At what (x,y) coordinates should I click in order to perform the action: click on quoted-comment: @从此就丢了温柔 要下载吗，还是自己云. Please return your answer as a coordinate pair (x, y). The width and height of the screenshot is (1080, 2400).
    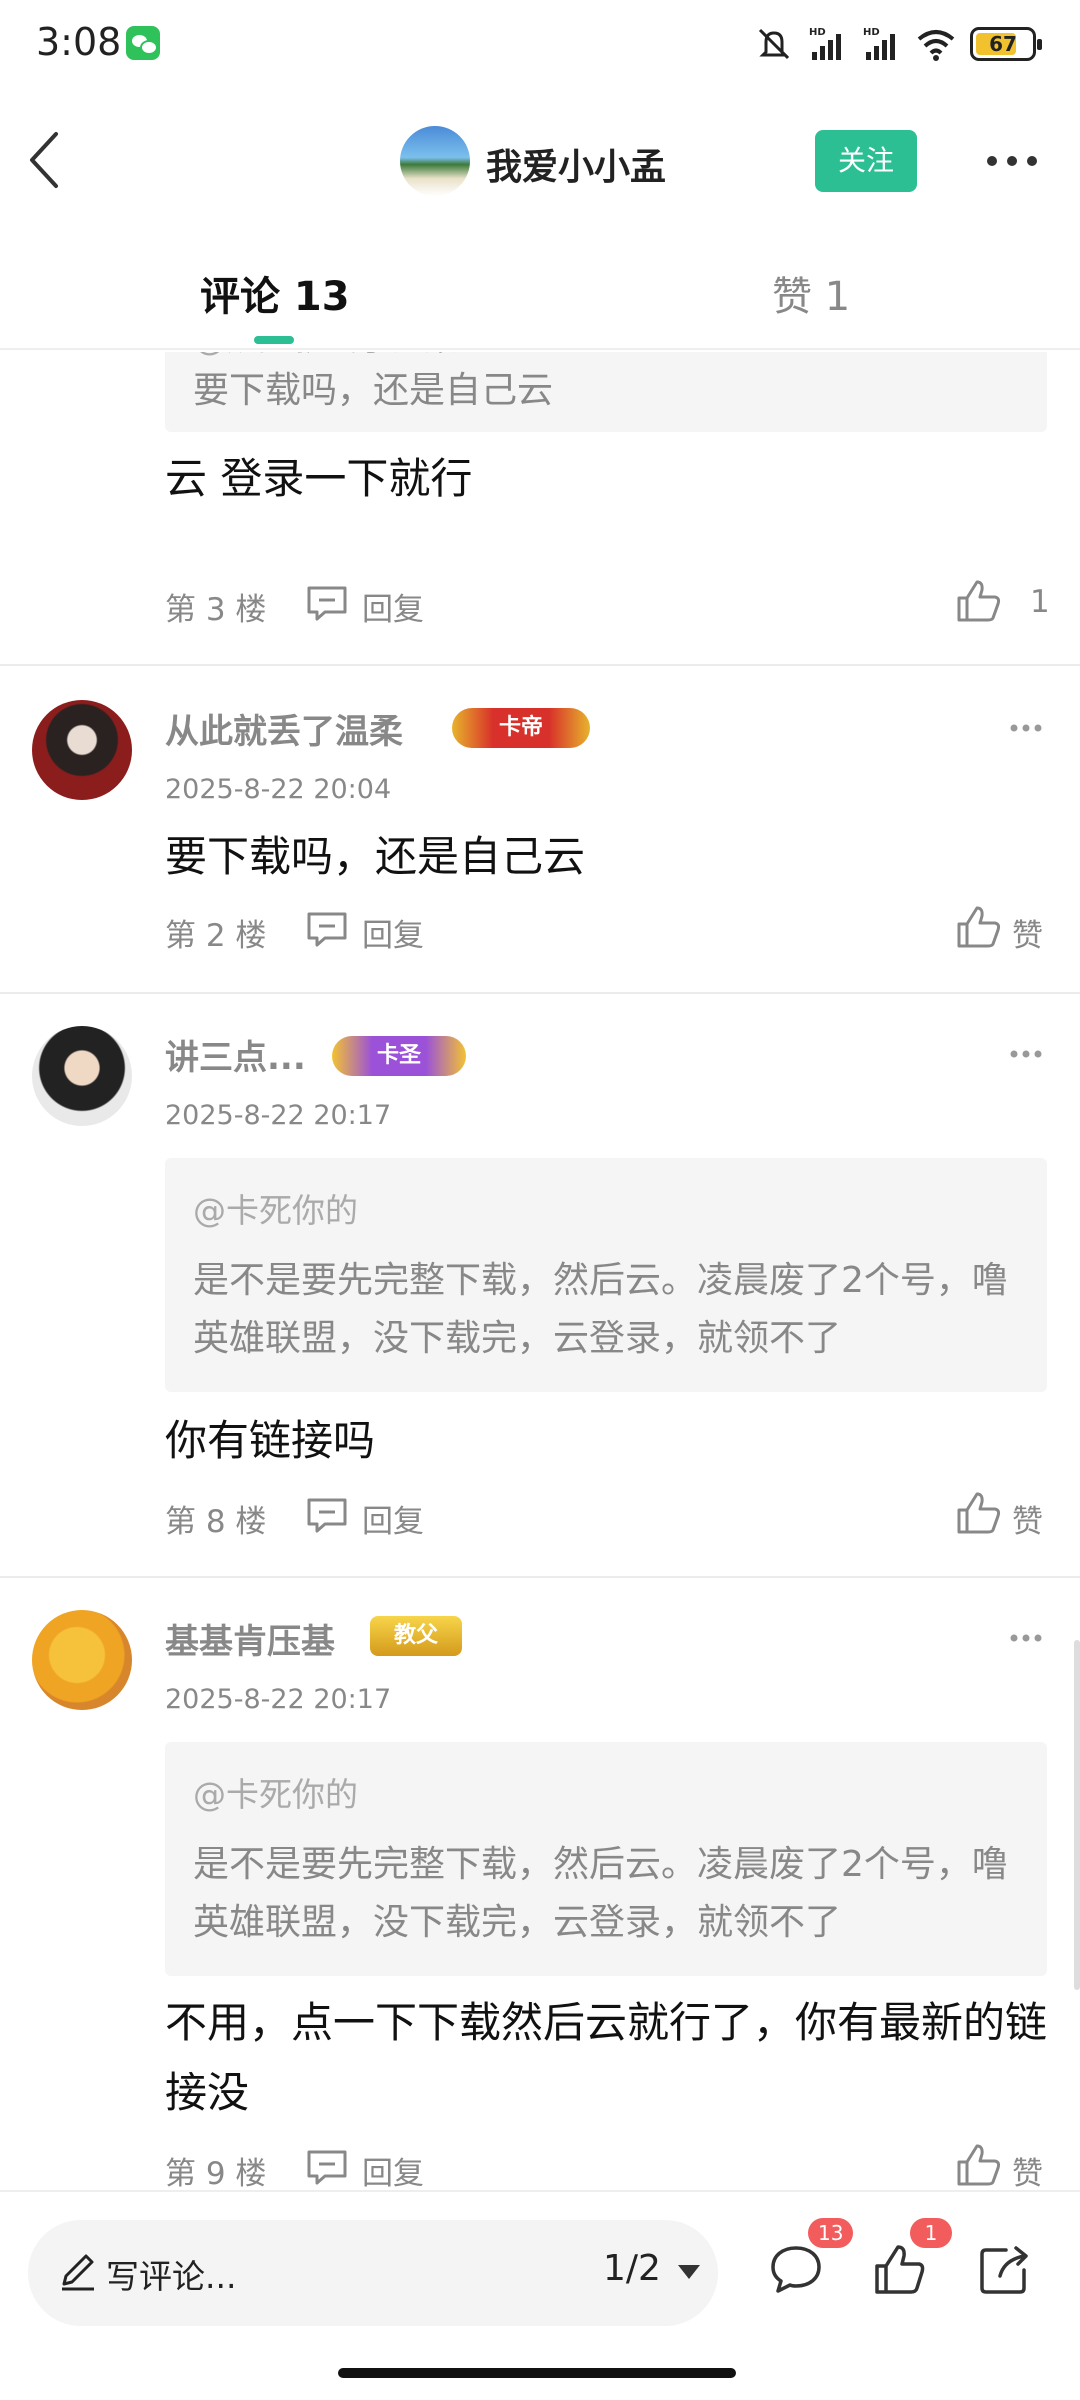
    Looking at the image, I should click on (606, 392).